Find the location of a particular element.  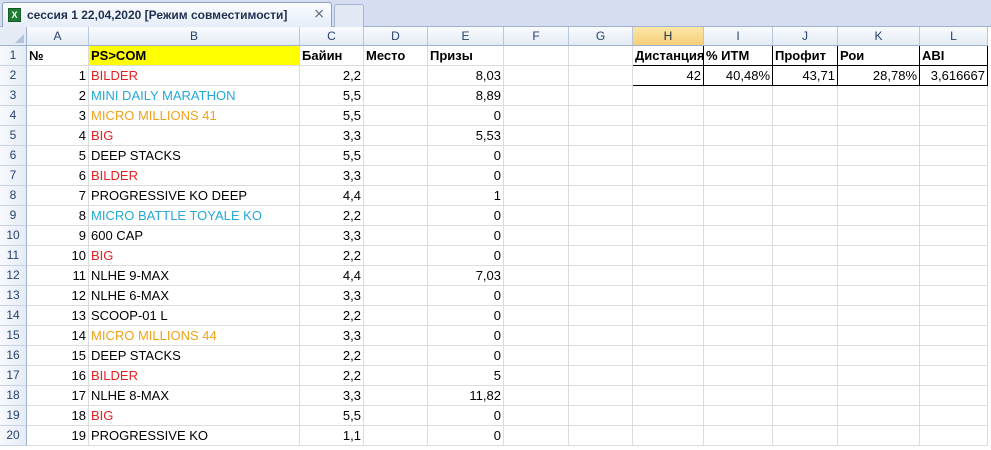

row-number-cell: 5 is located at coordinates (58, 156).